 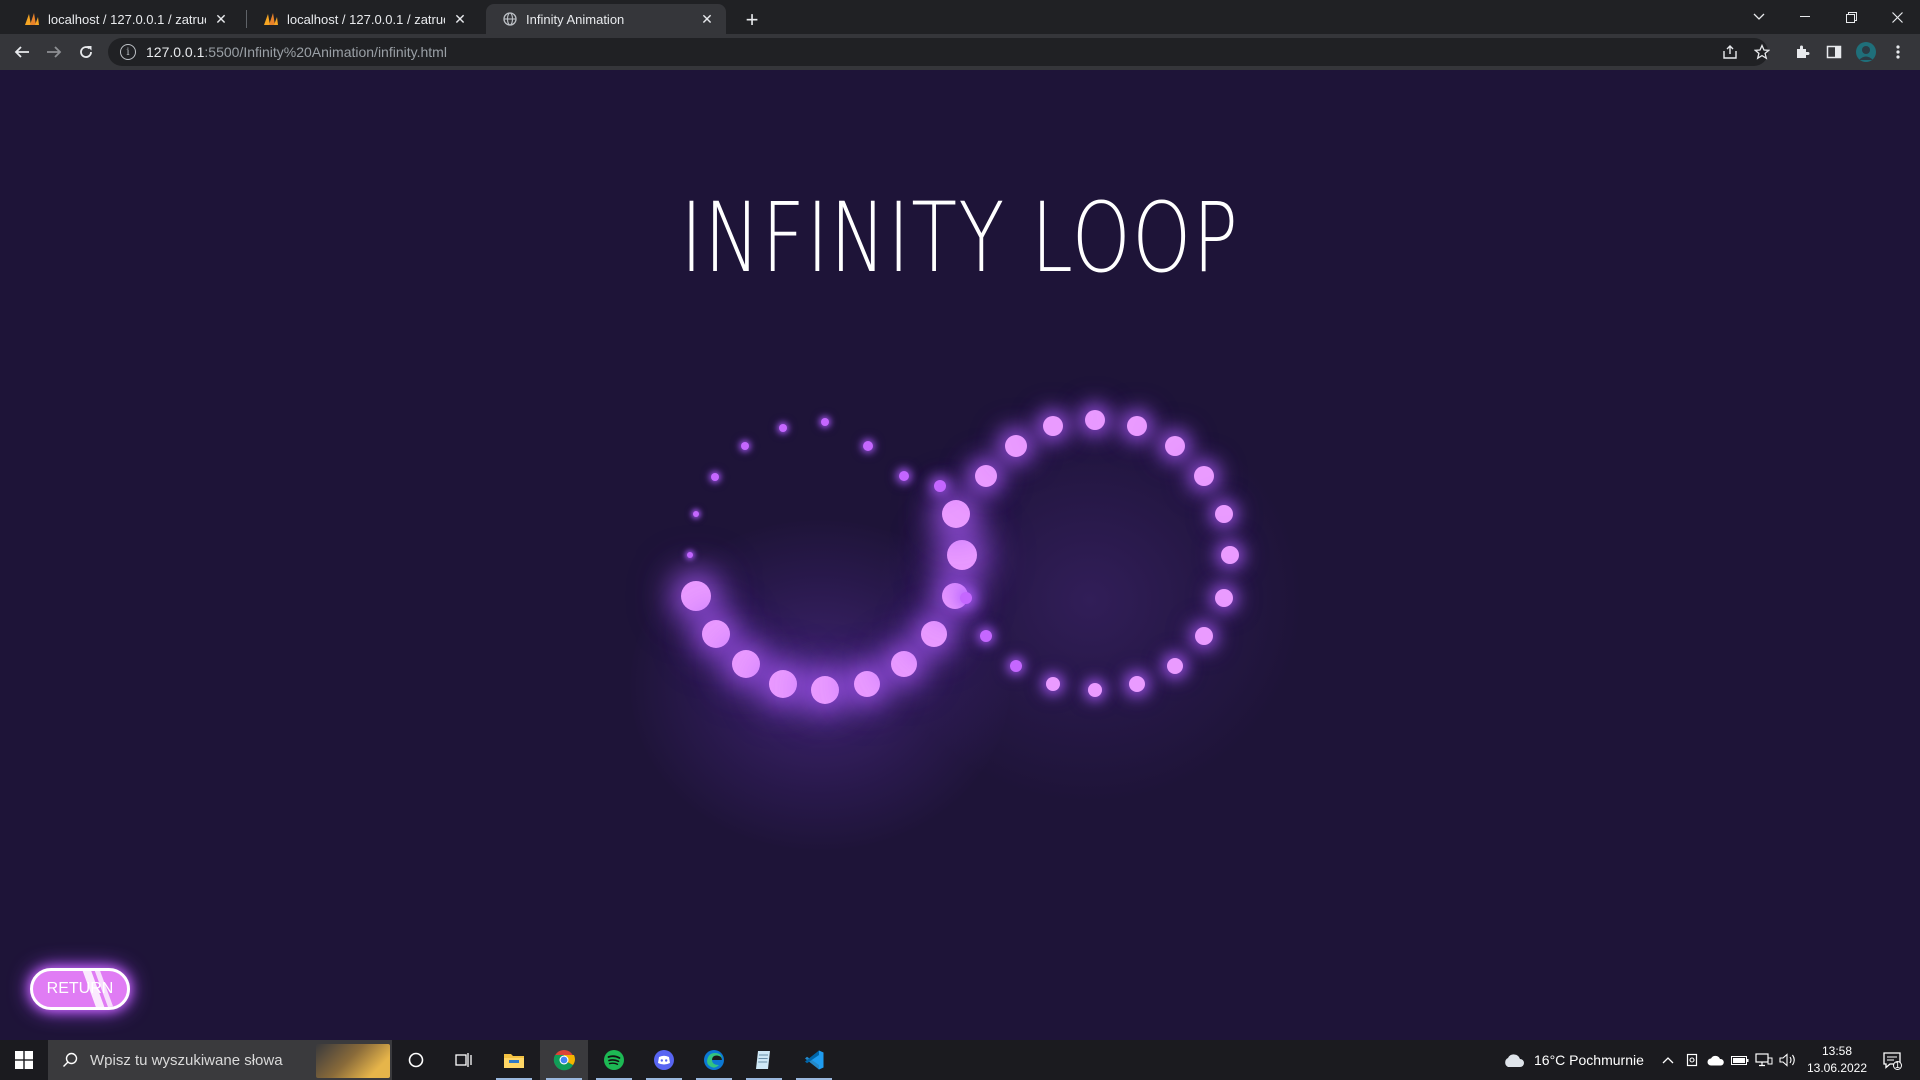 I want to click on new-tab-button: +, so click(x=752, y=20).